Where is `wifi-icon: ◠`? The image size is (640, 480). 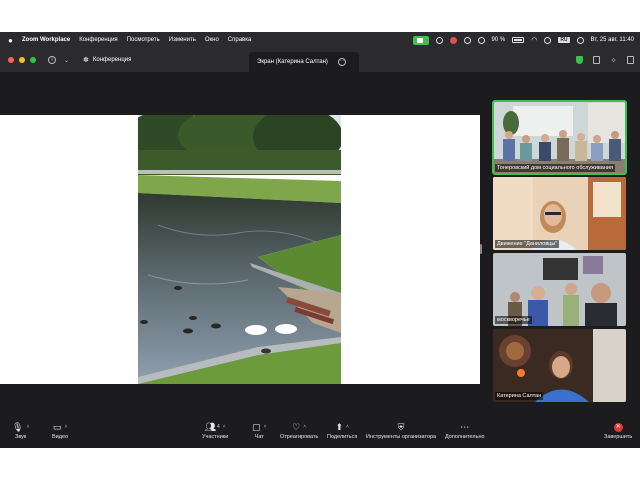 wifi-icon: ◠ is located at coordinates (534, 40).